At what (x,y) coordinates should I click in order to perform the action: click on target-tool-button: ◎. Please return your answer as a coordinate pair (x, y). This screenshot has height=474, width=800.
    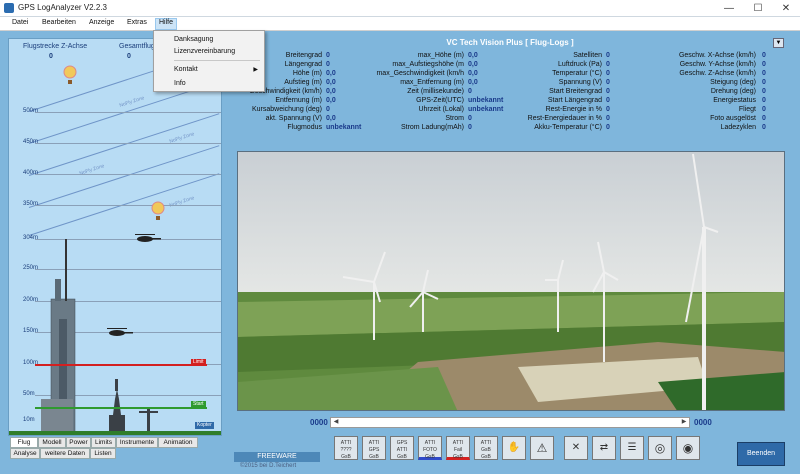
    Looking at the image, I should click on (660, 448).